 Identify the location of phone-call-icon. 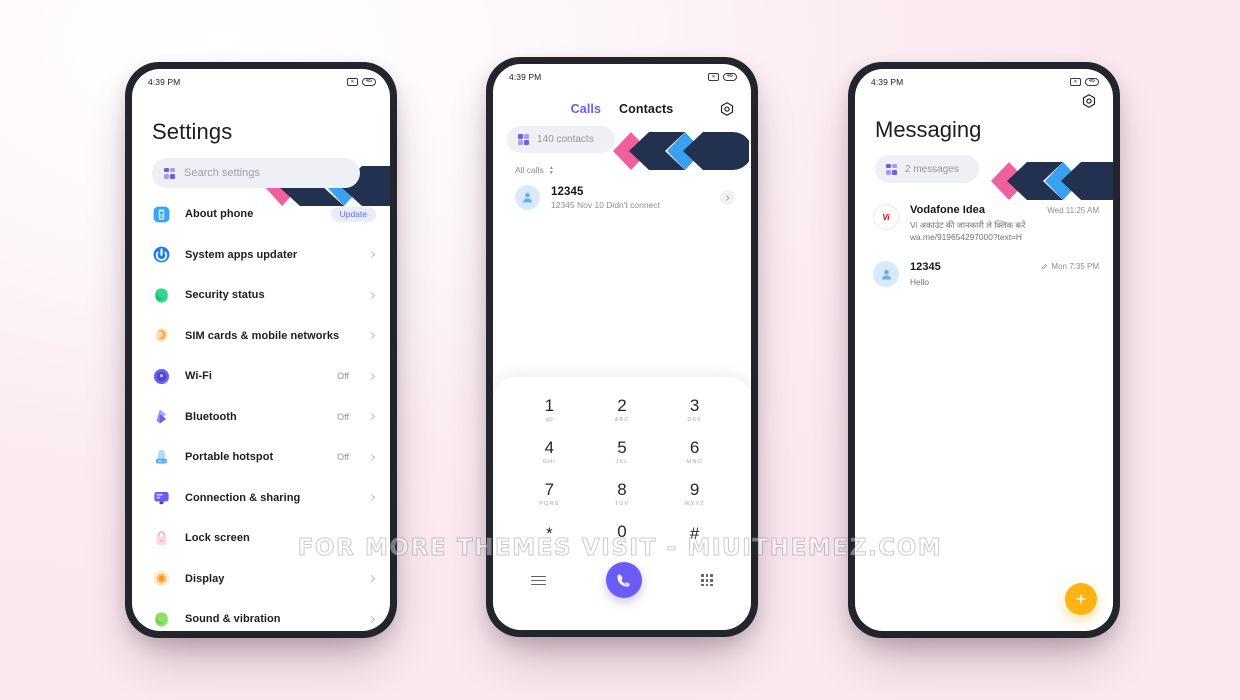
(623, 580).